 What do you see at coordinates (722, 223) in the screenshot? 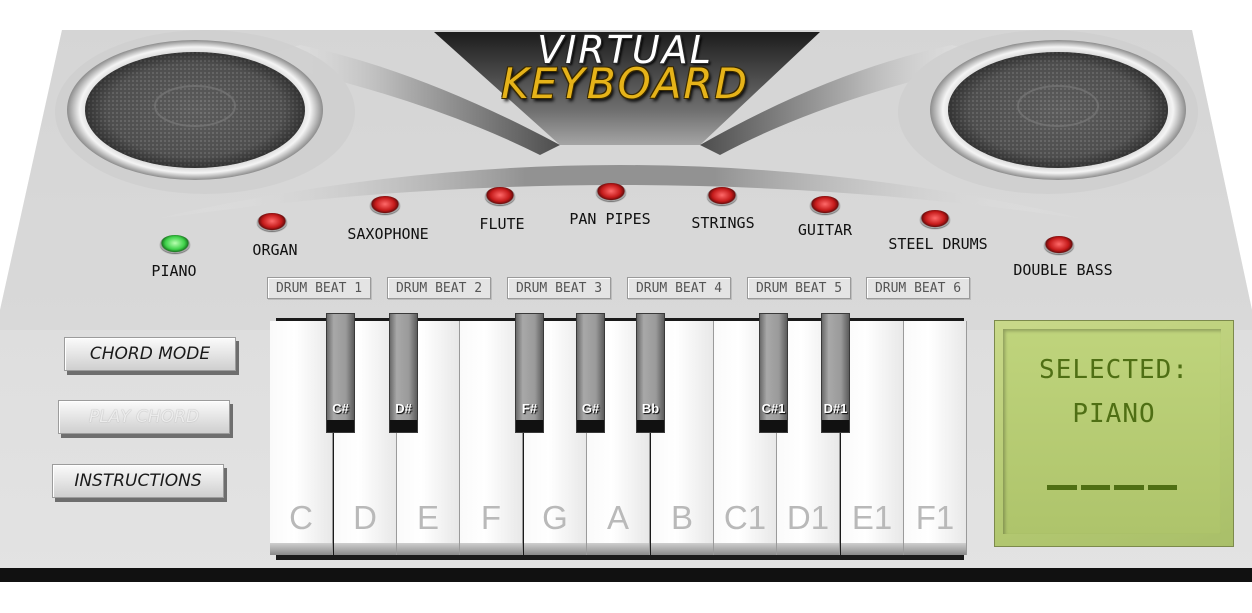
I see `instrument-label-strings: STRINGS` at bounding box center [722, 223].